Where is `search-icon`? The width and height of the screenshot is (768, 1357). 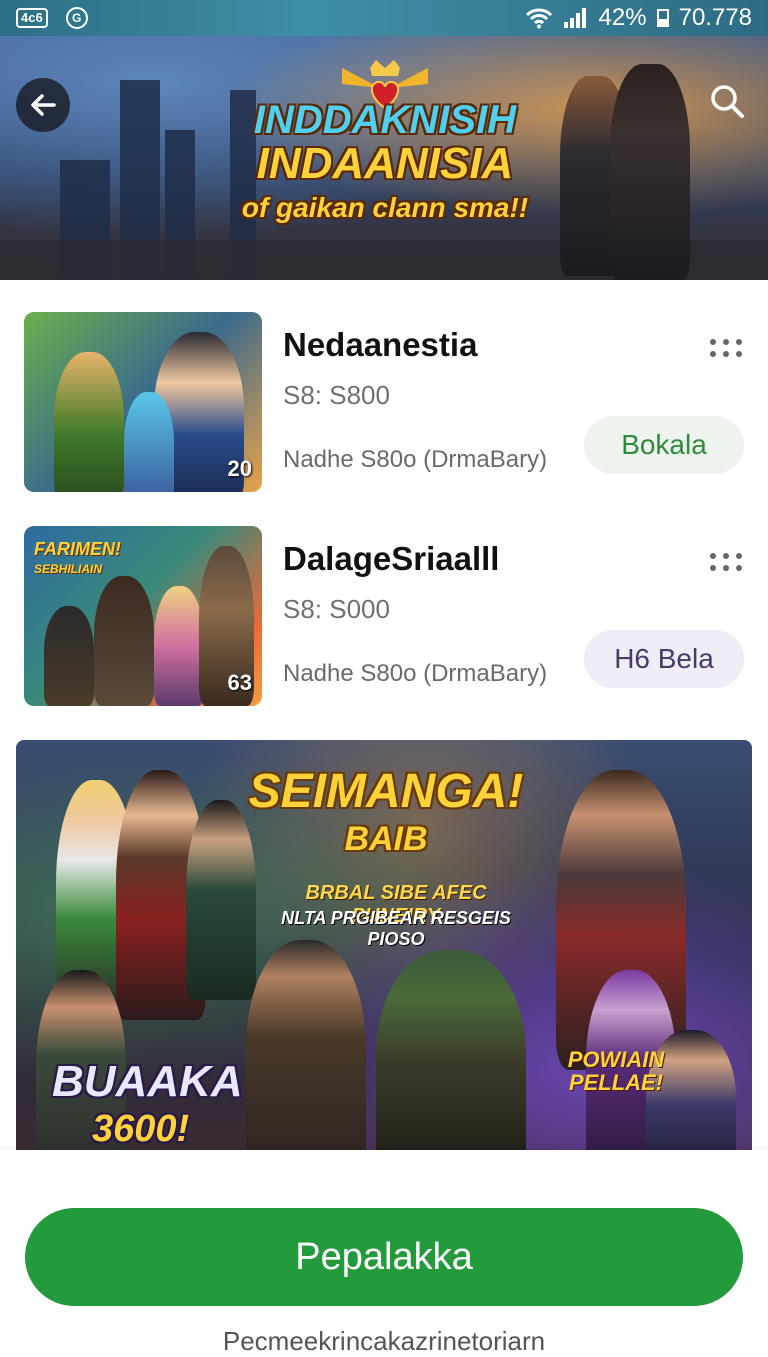 search-icon is located at coordinates (727, 101).